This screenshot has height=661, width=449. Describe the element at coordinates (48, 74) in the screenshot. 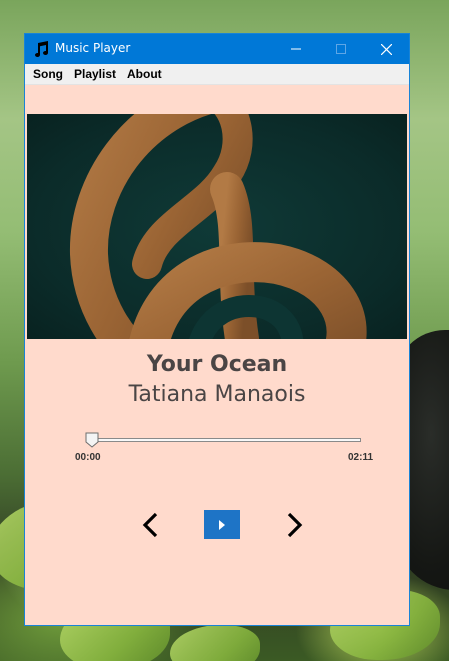

I see `menu-song: Song` at that location.